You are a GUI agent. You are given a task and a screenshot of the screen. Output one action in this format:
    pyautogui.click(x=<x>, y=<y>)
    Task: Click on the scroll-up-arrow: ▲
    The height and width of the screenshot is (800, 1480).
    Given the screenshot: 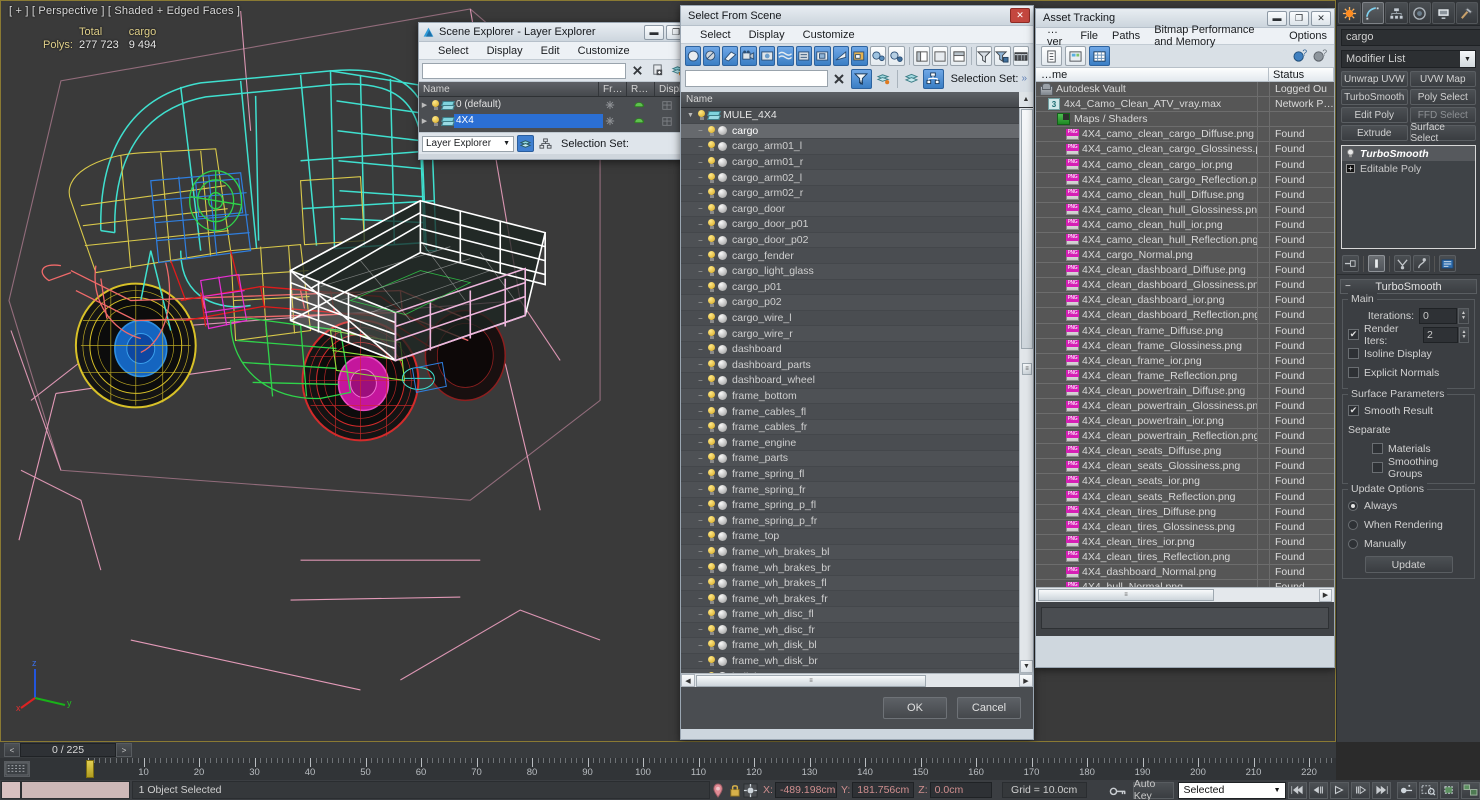 What is the action you would take?
    pyautogui.click(x=1026, y=99)
    